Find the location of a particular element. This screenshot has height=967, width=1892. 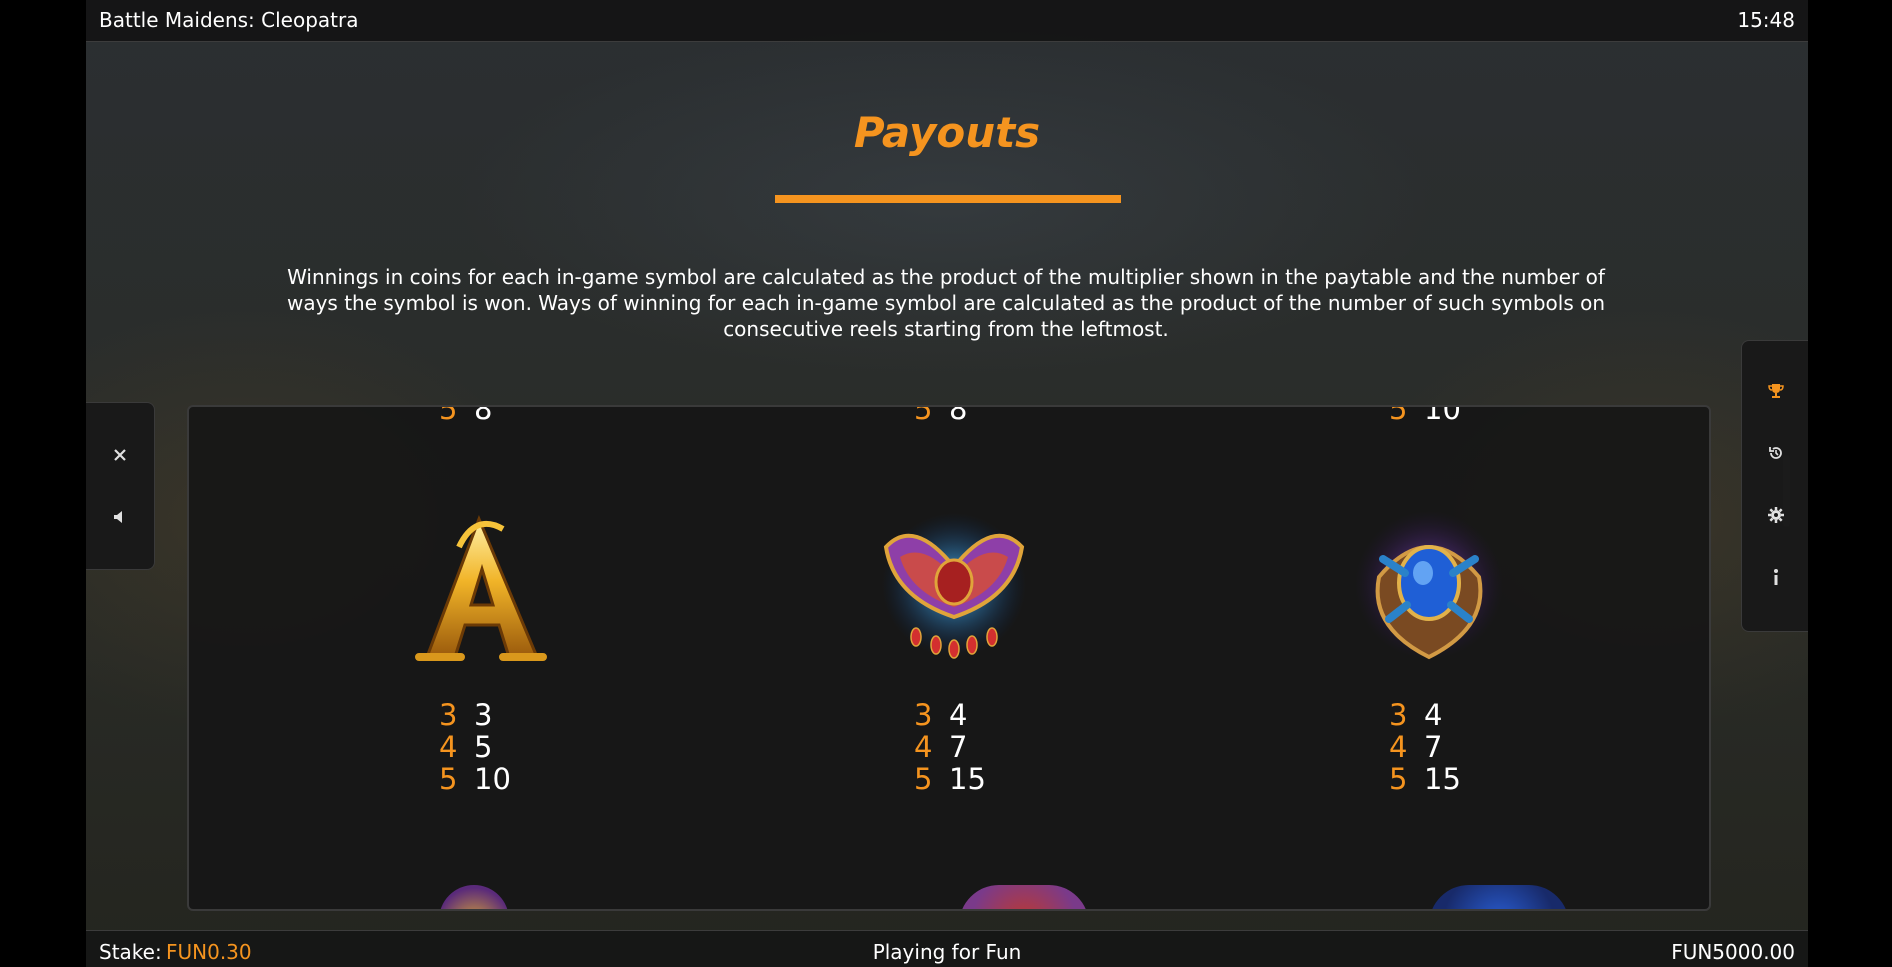

gear-icon is located at coordinates (1776, 515).